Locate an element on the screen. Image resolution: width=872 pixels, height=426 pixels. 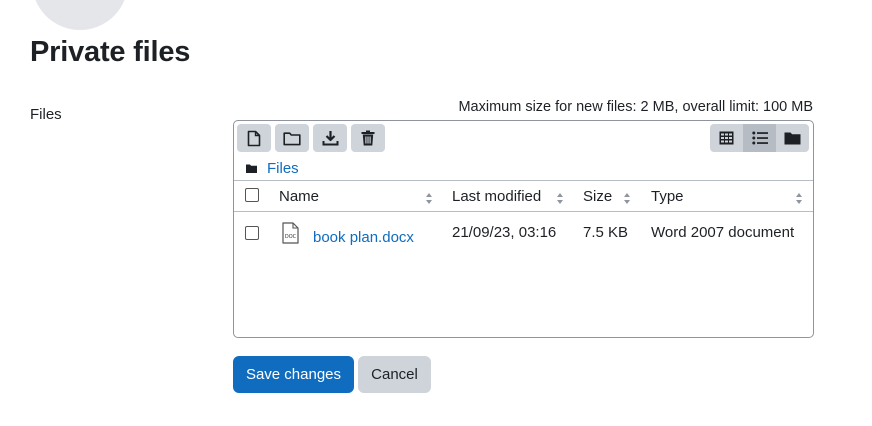
delete-button is located at coordinates (368, 138).